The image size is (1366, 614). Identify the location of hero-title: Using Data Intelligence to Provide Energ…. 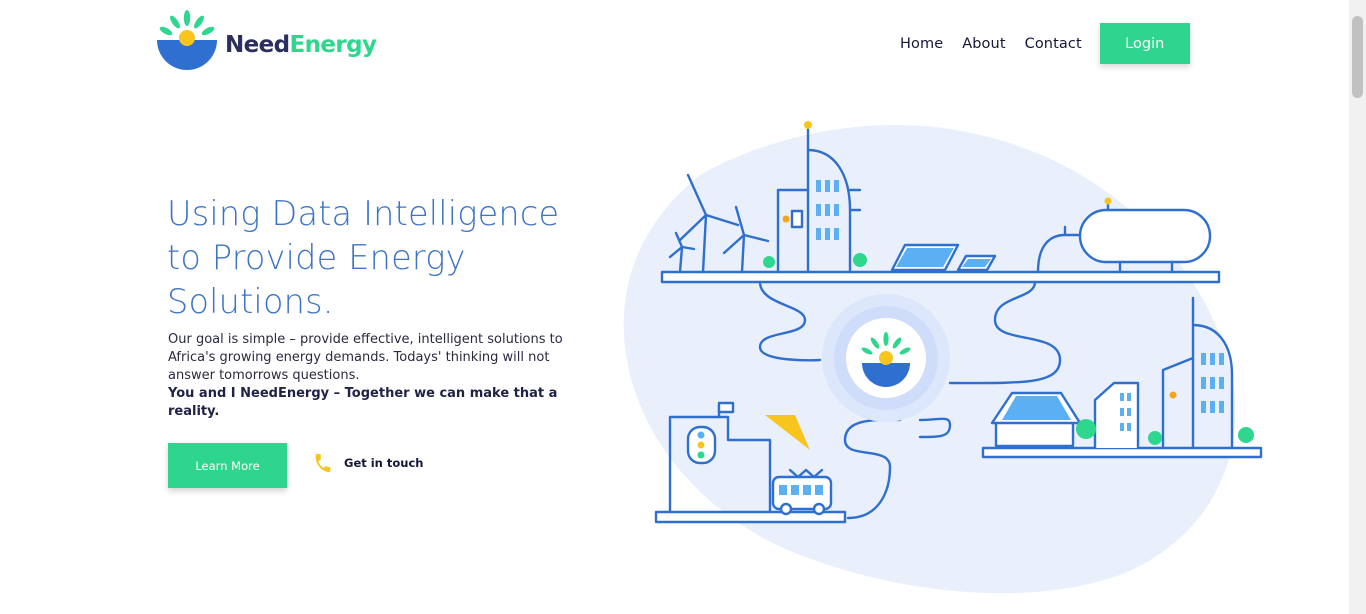
(387, 258).